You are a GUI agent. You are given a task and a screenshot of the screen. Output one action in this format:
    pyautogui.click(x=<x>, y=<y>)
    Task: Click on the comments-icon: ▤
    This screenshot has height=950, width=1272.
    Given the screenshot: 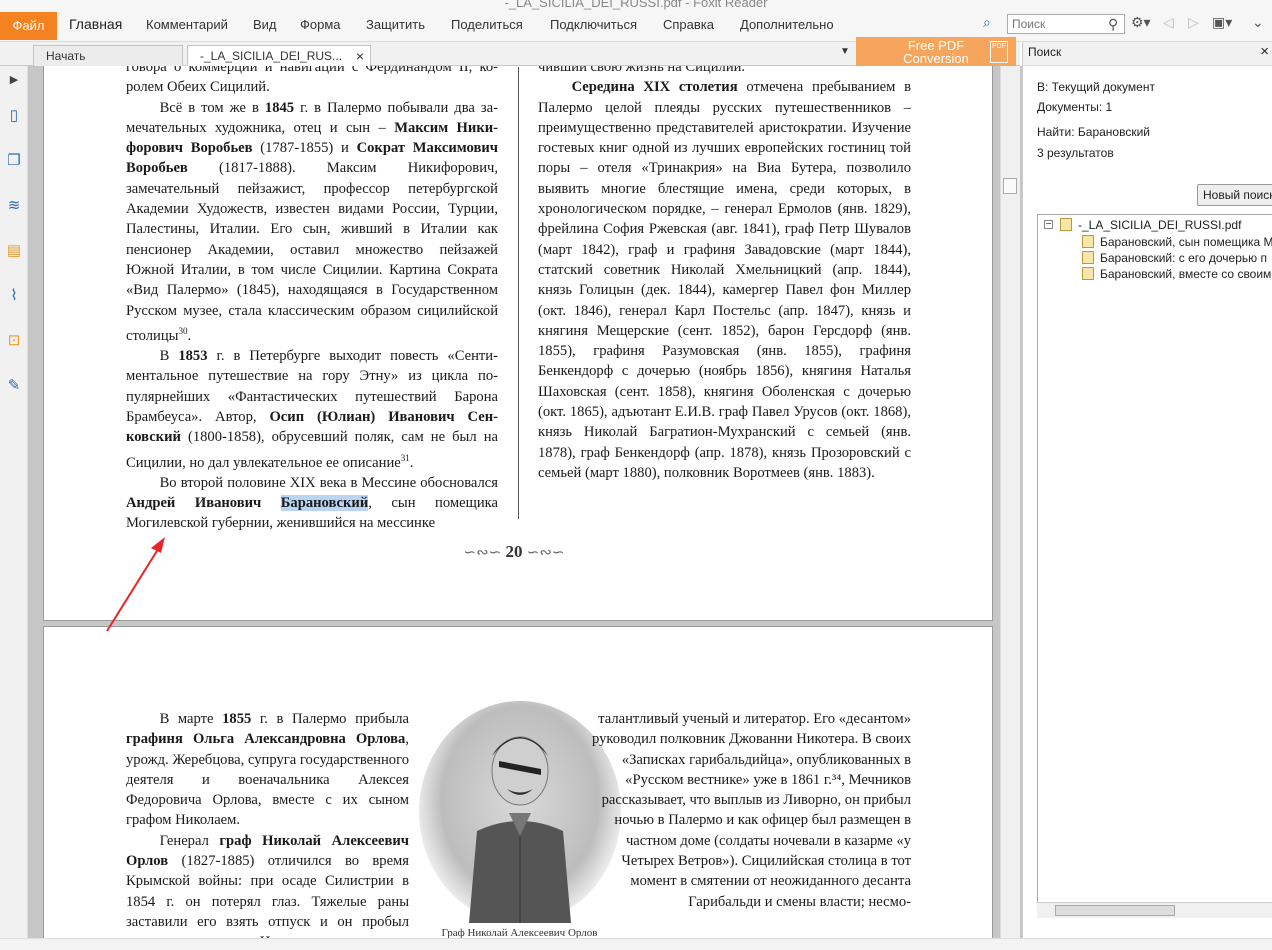 What is the action you would take?
    pyautogui.click(x=14, y=251)
    